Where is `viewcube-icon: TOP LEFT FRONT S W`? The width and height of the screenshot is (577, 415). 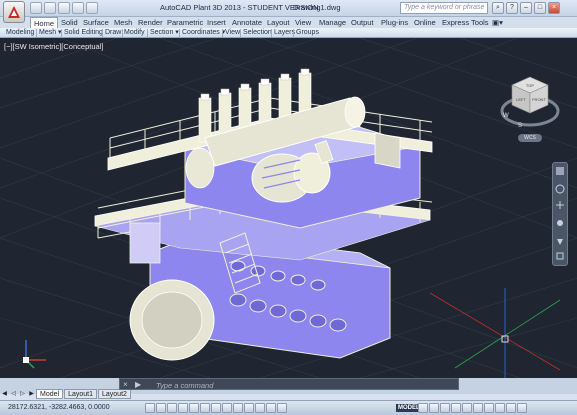 viewcube-icon: TOP LEFT FRONT S W is located at coordinates (530, 103).